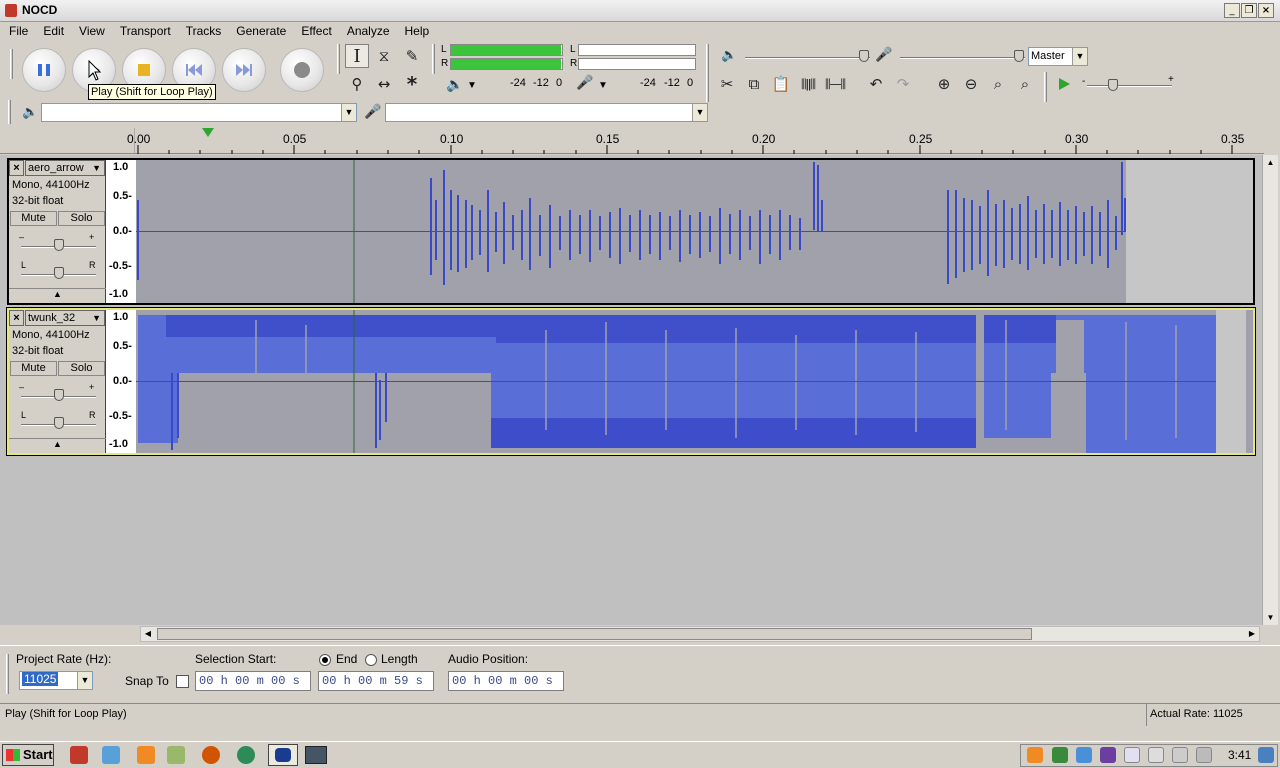 This screenshot has width=1280, height=768. I want to click on scroll-up-arrow-icon: ▲, so click(1270, 162).